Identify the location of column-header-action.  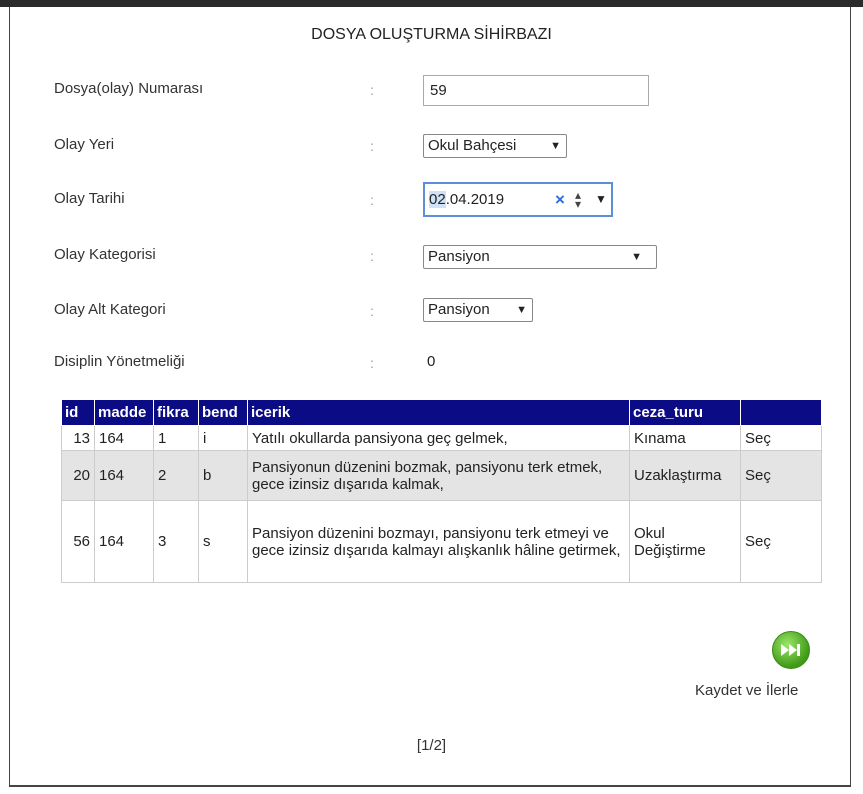
(781, 412).